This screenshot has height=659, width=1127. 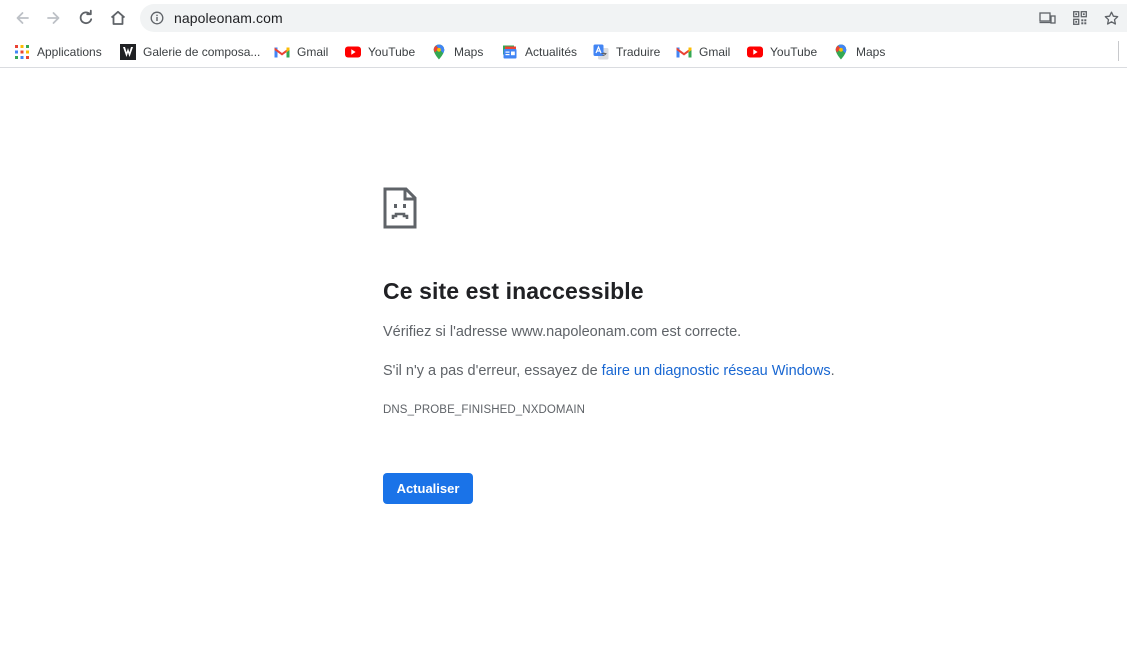 I want to click on bookmark-label: Applications, so click(x=69, y=52).